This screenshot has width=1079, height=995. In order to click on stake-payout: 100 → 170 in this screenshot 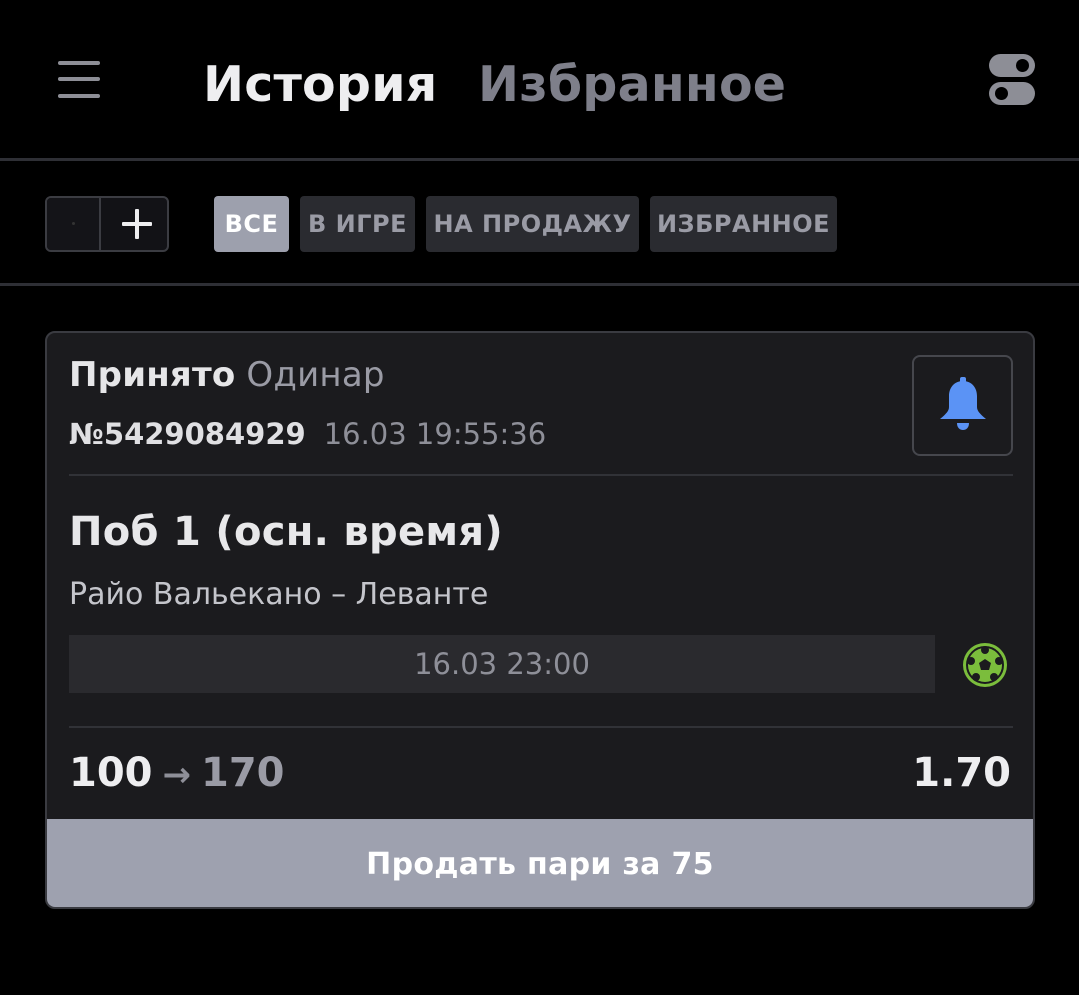, I will do `click(177, 773)`.